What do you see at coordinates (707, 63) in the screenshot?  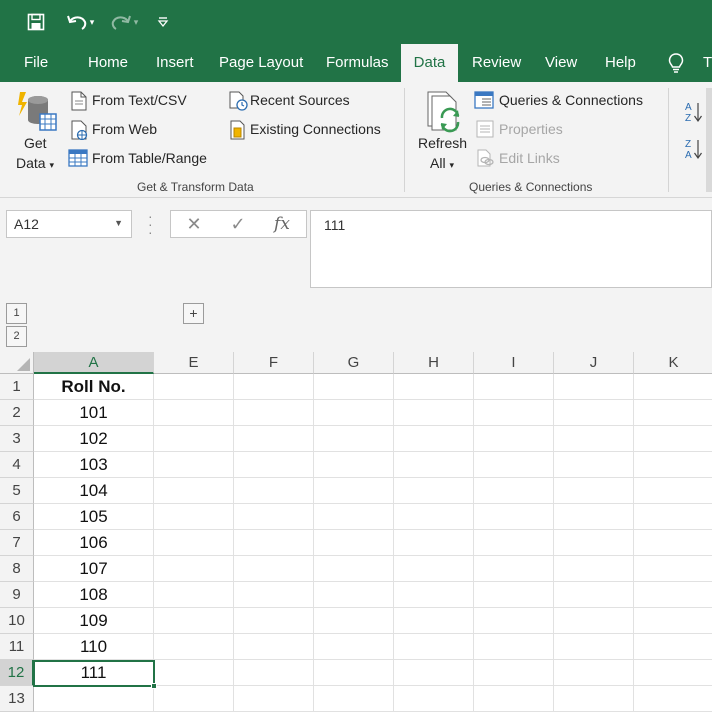 I see `tab-tell-me: T` at bounding box center [707, 63].